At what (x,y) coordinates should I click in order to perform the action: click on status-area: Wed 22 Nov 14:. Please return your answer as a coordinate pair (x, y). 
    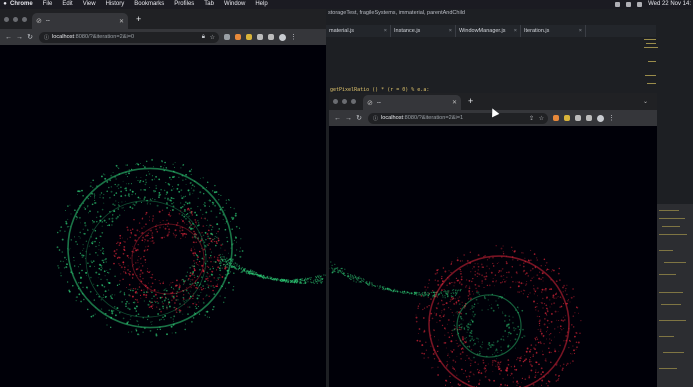
    Looking at the image, I should click on (653, 4).